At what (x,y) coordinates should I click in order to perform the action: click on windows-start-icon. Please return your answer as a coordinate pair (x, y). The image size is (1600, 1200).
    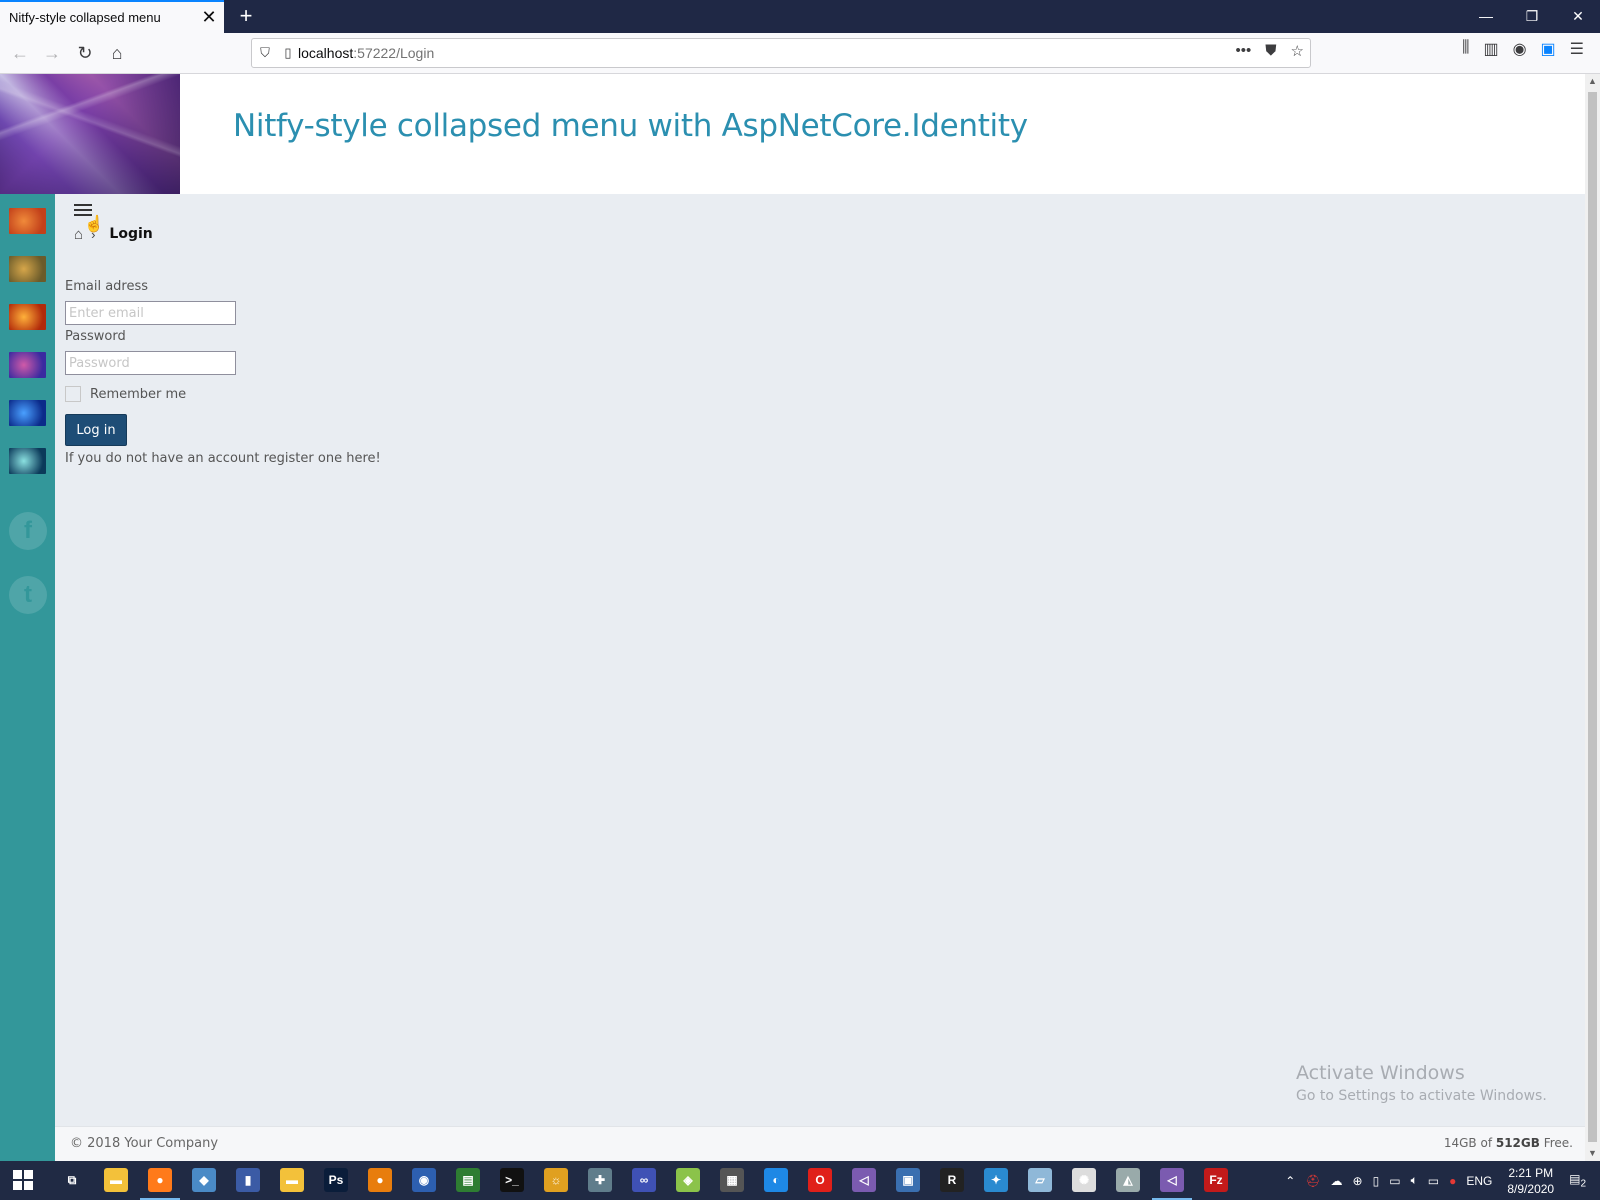
    Looking at the image, I should click on (23, 1180).